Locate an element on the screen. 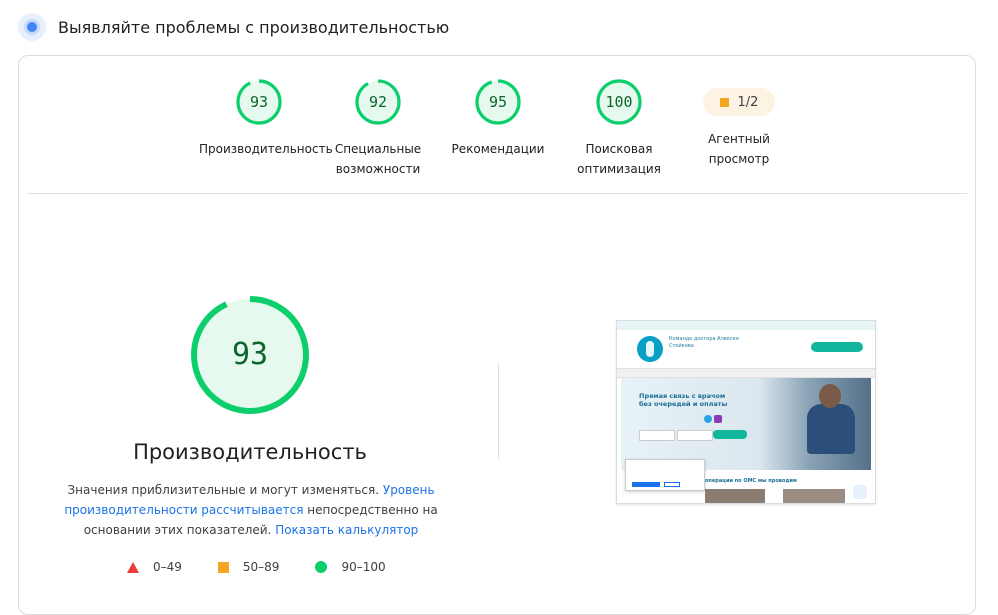 This screenshot has height=615, width=998. main-title: Производительность is located at coordinates (250, 452).